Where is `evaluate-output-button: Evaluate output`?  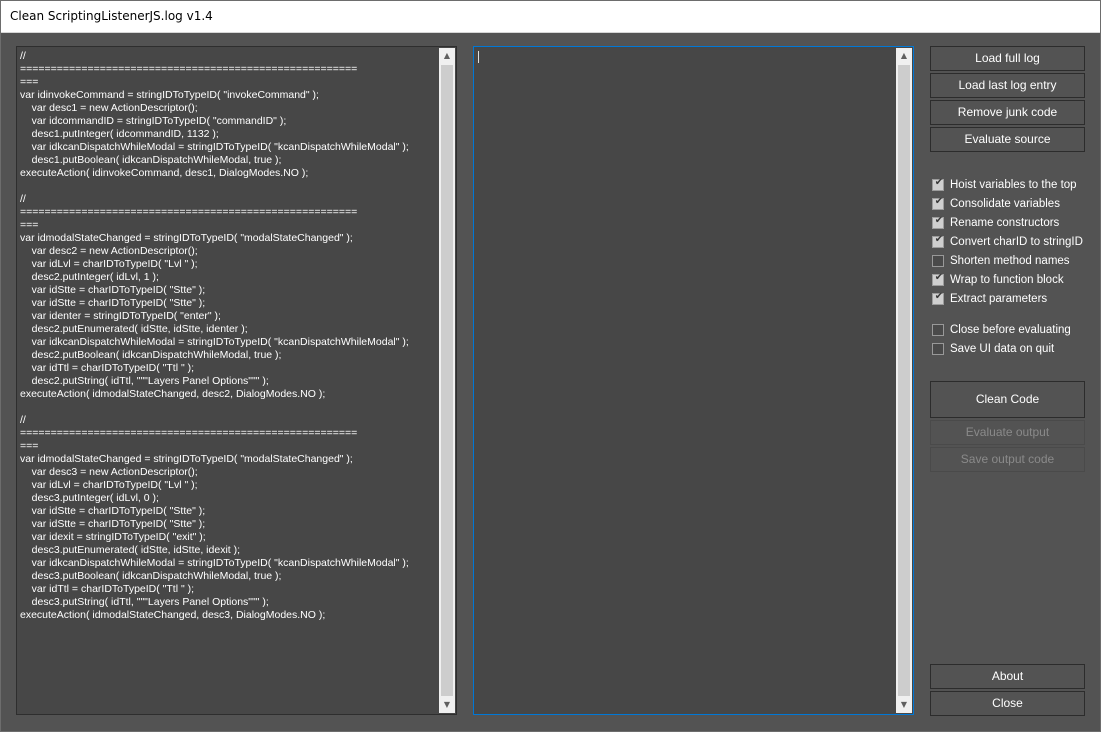 evaluate-output-button: Evaluate output is located at coordinates (1007, 432).